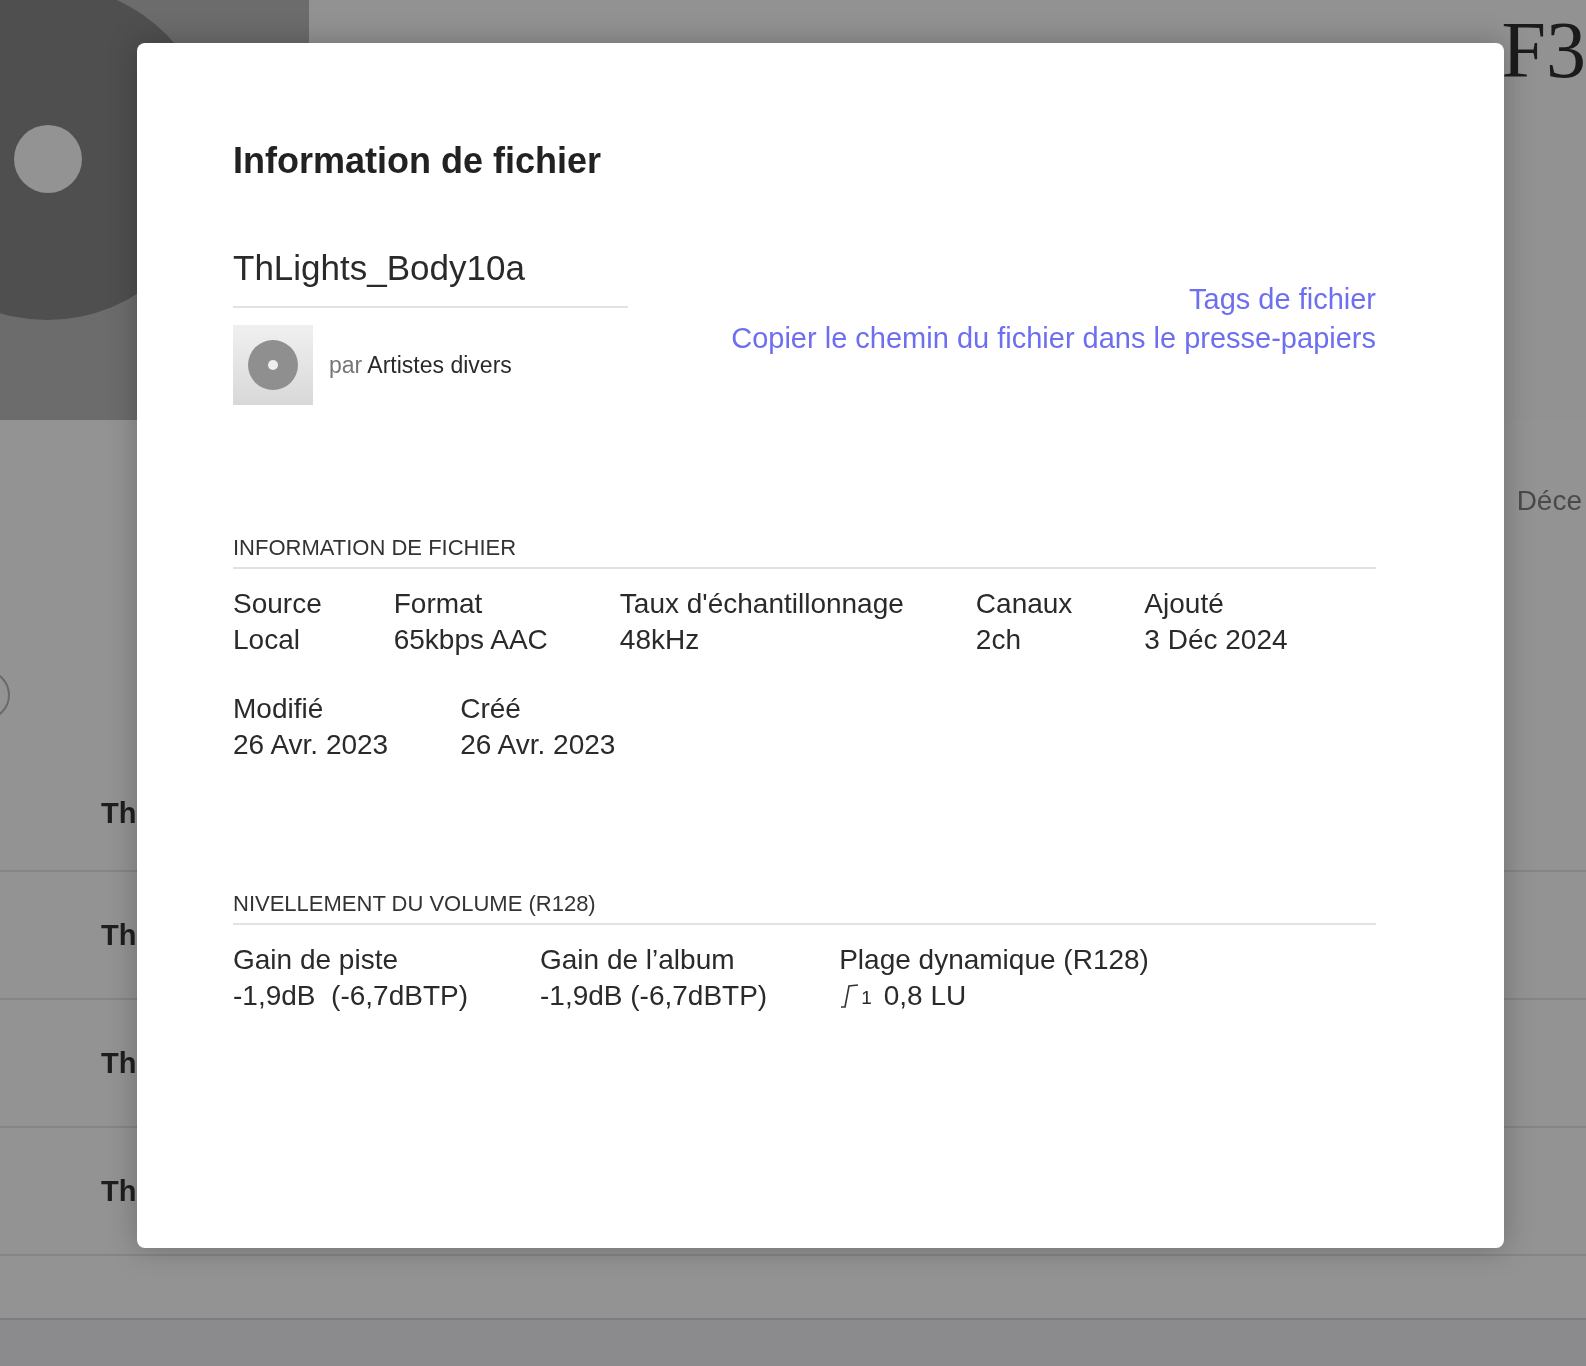 The image size is (1586, 1366). I want to click on disc-icon, so click(273, 365).